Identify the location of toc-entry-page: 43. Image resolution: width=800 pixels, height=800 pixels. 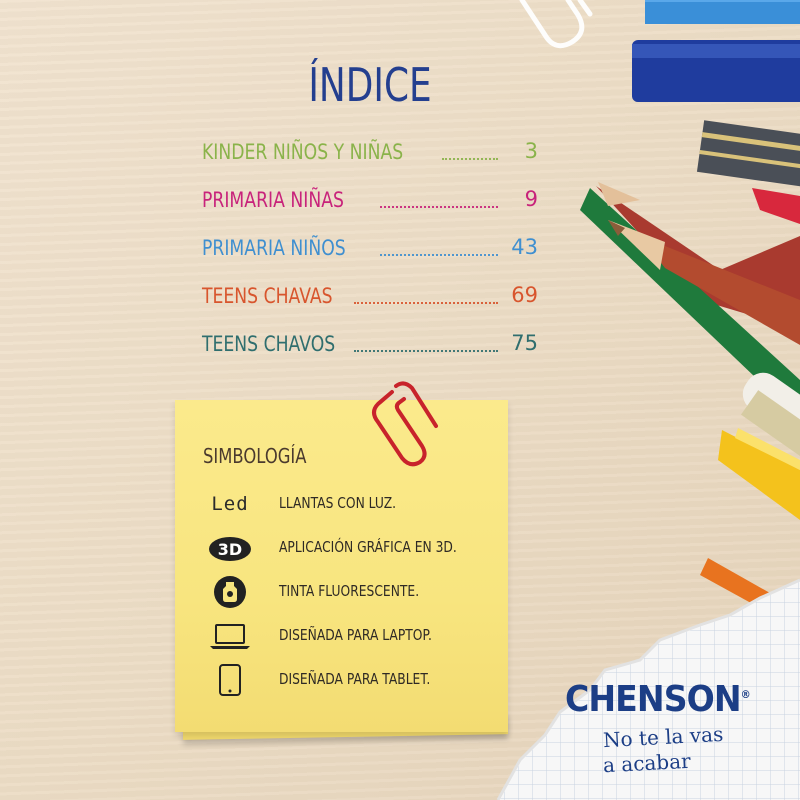
(524, 247).